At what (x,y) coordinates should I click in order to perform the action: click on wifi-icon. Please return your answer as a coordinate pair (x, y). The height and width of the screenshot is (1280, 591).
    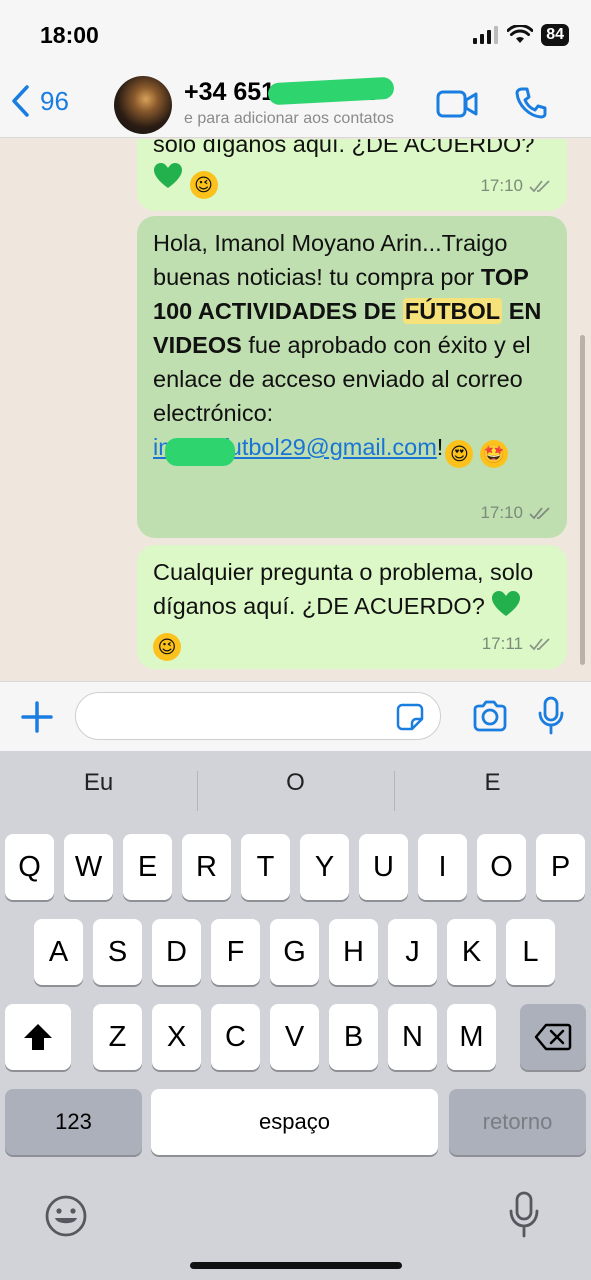
    Looking at the image, I should click on (520, 34).